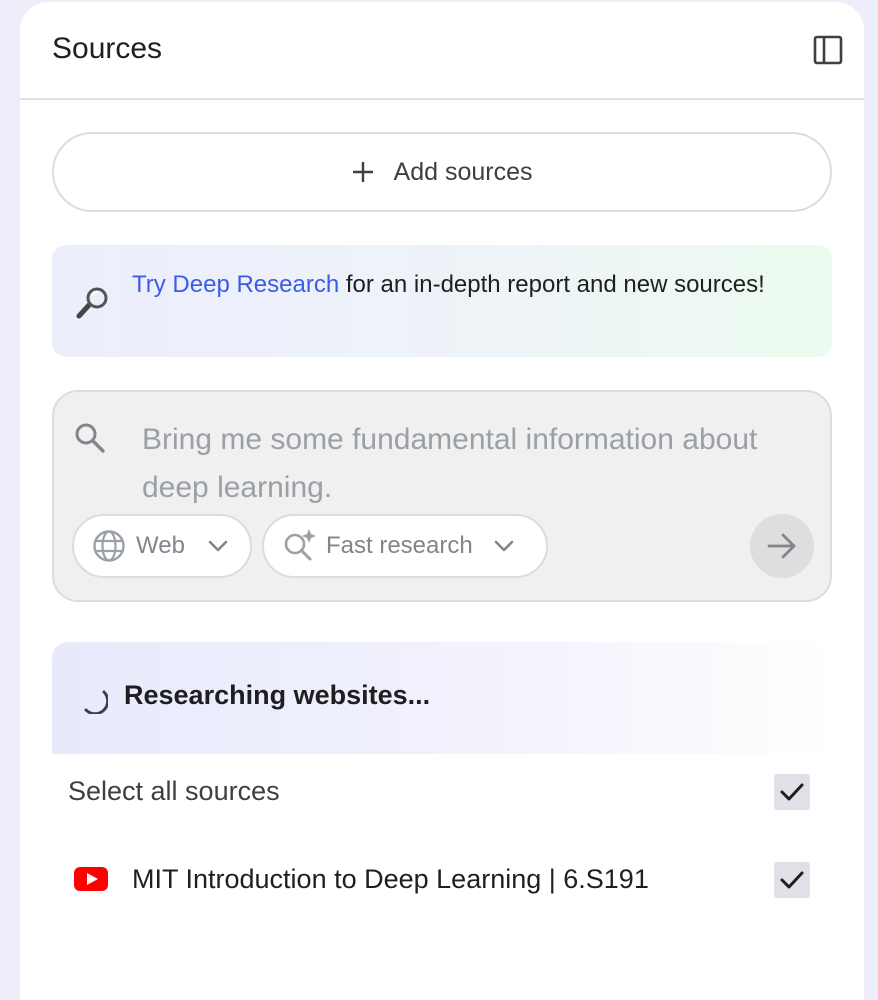  I want to click on plus-icon, so click(362, 172).